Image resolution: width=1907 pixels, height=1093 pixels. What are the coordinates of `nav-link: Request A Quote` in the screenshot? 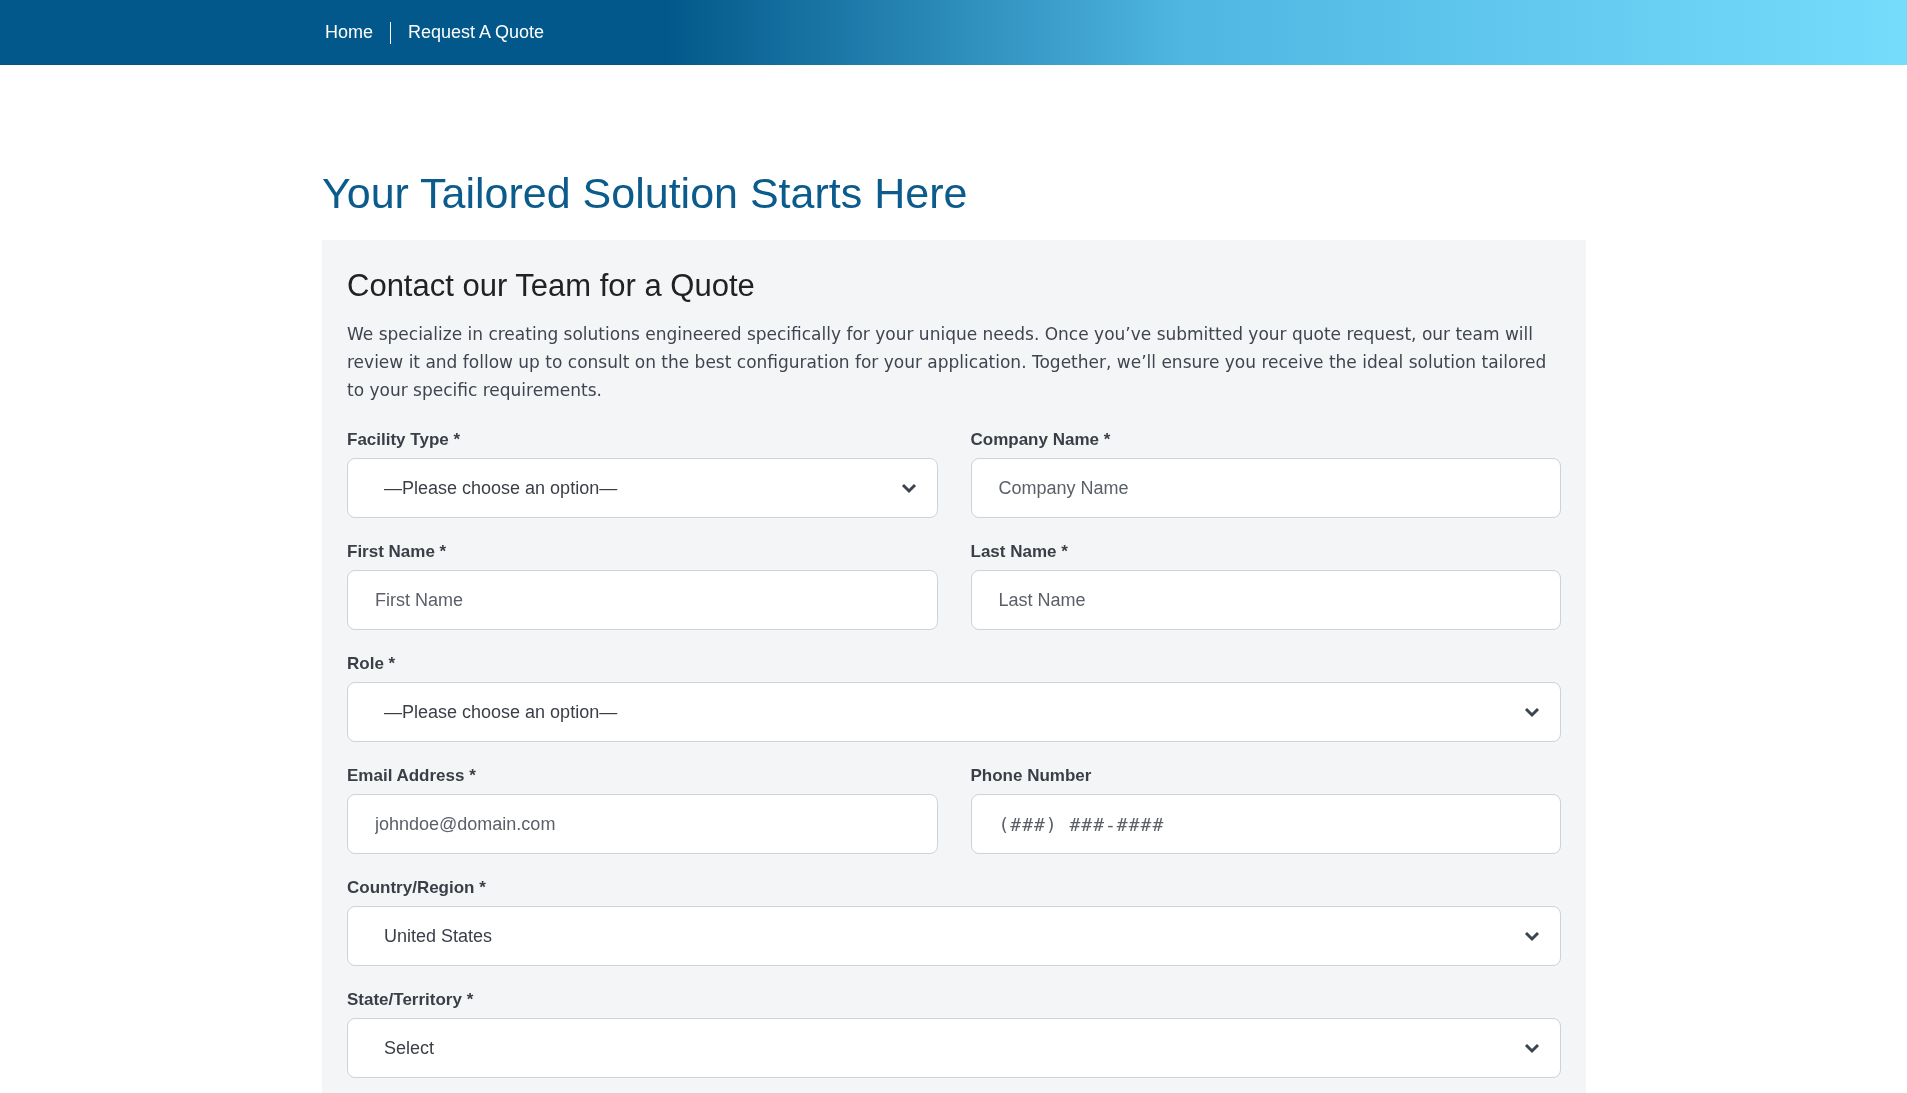 It's located at (476, 32).